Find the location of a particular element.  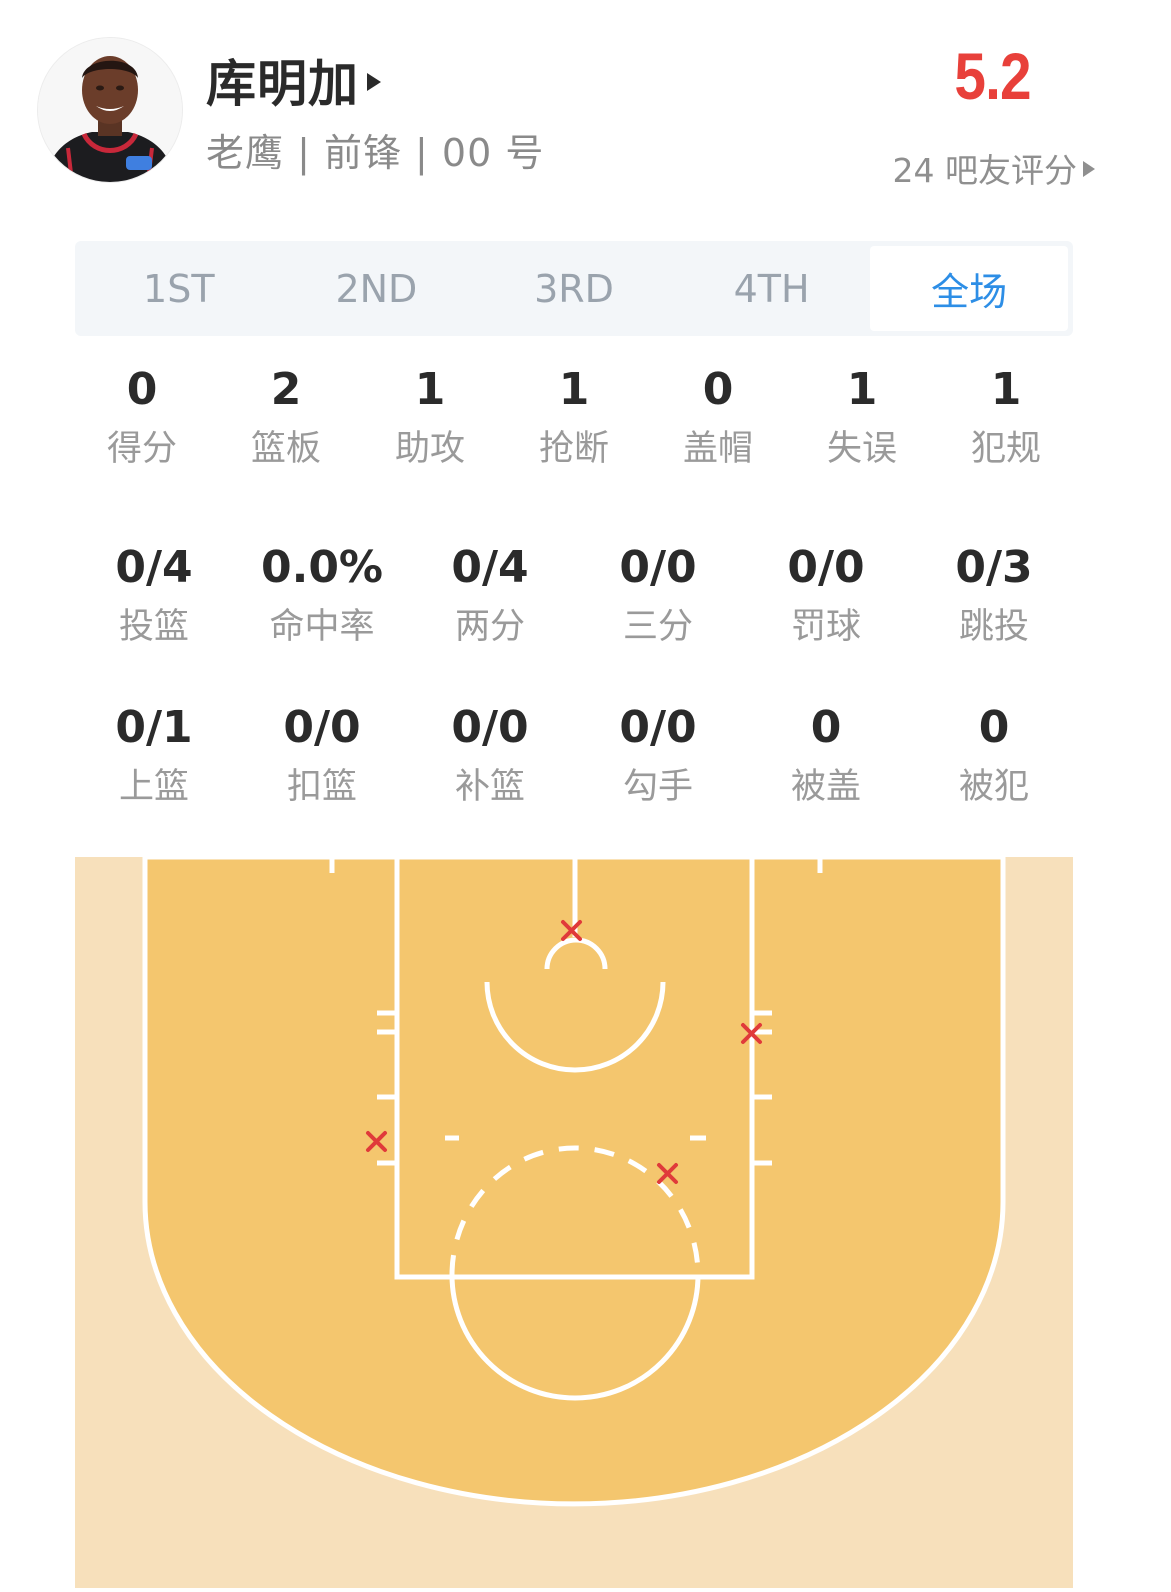

player-rating-score: 5.2 is located at coordinates (993, 76).